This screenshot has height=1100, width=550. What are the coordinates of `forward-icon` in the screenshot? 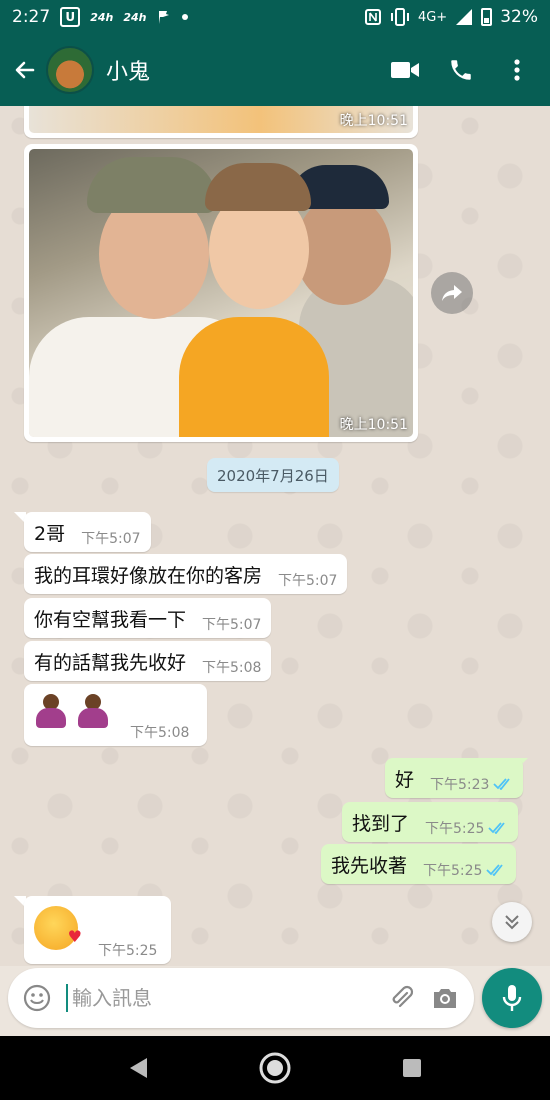 It's located at (452, 293).